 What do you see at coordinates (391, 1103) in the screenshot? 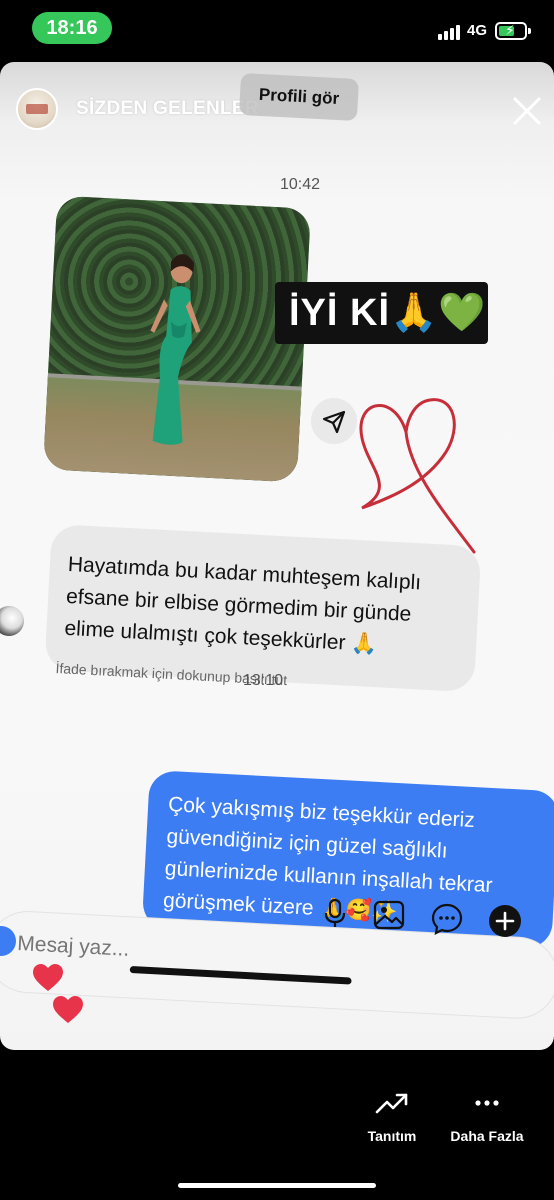
I see `trend-up-icon` at bounding box center [391, 1103].